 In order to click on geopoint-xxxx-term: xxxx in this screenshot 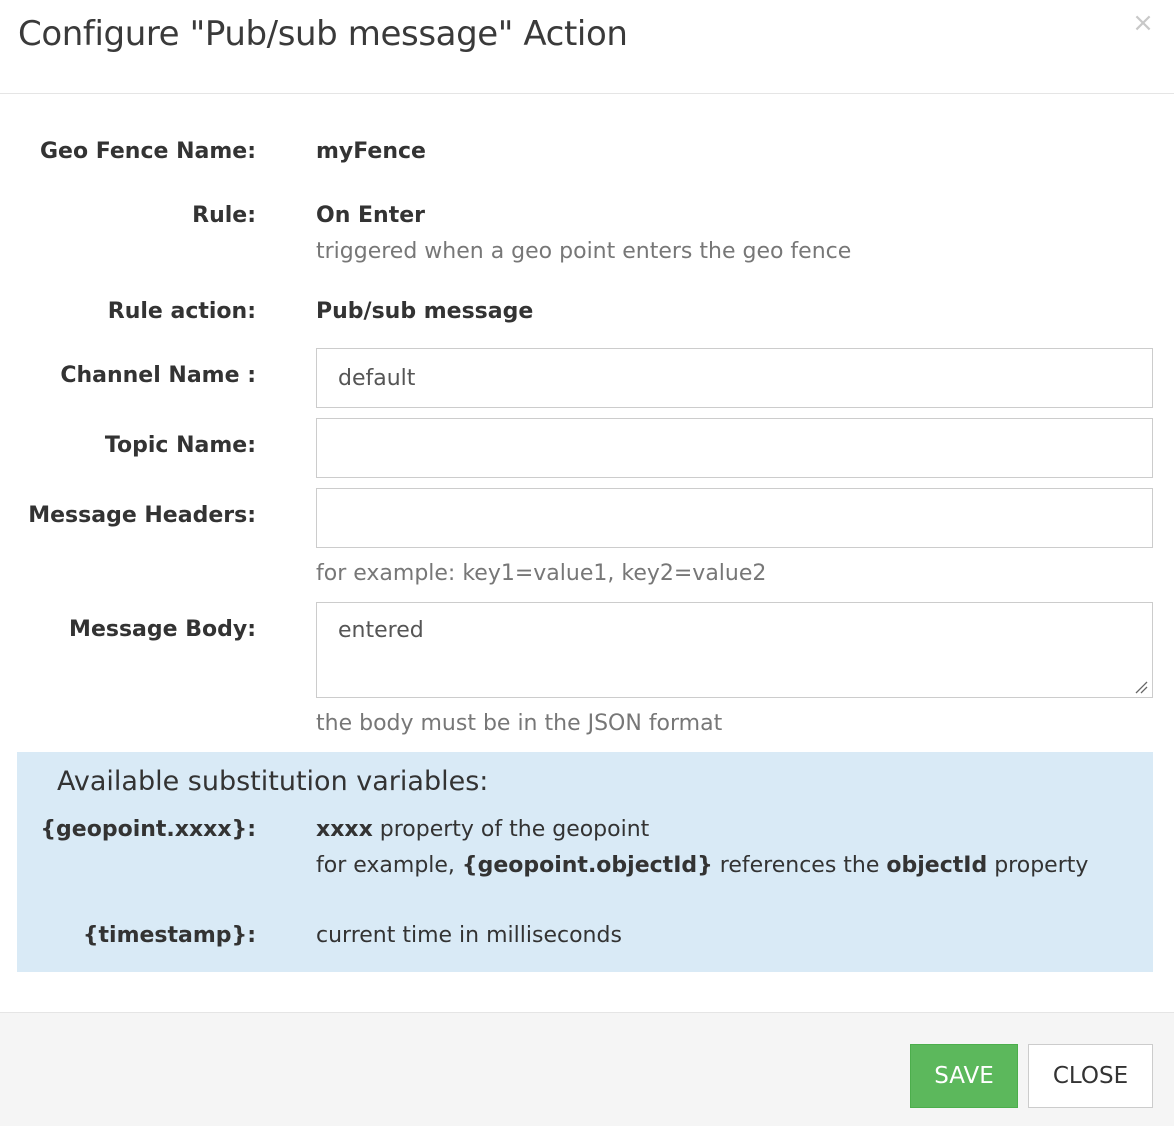, I will do `click(344, 829)`.